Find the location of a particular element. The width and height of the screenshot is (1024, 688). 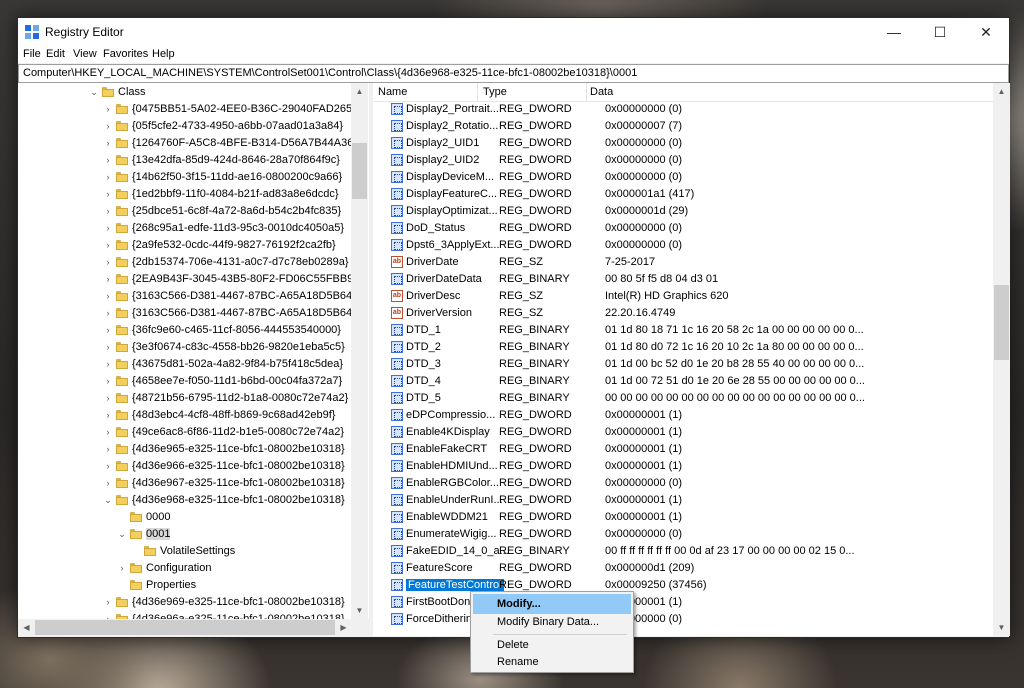

value-row: ab DriverVersion REG_SZ 22.20.16.4749 is located at coordinates (683, 313).